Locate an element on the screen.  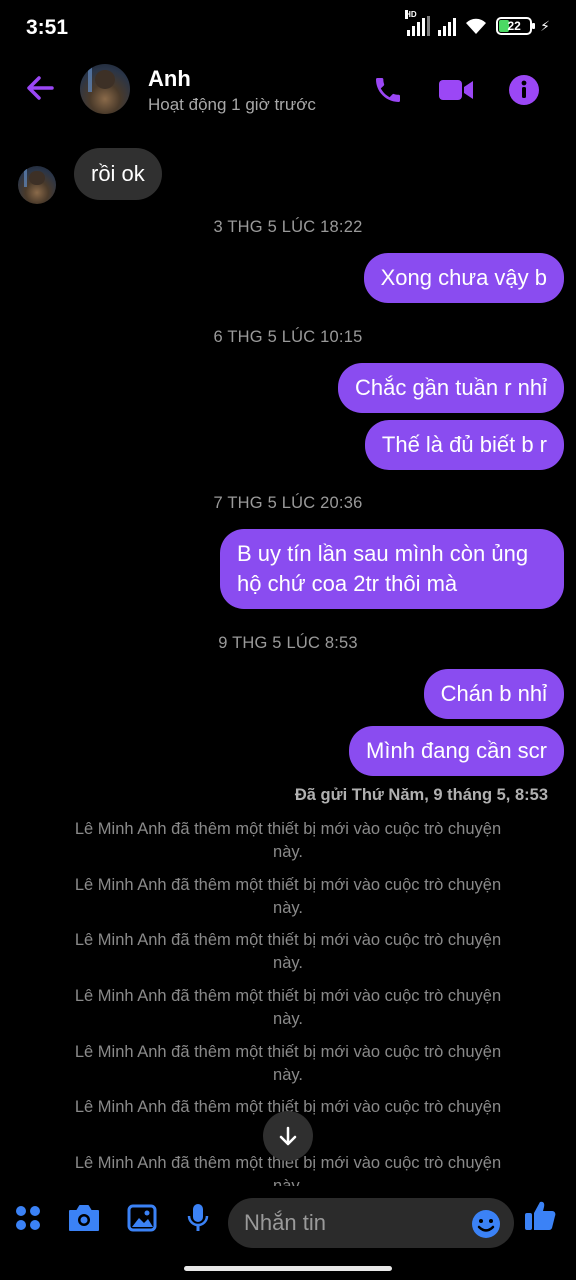
image-icon is located at coordinates (142, 1218).